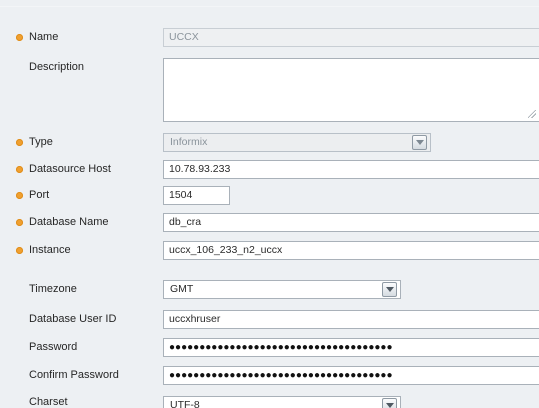 The height and width of the screenshot is (408, 539). I want to click on instance-label: Instance, so click(50, 250).